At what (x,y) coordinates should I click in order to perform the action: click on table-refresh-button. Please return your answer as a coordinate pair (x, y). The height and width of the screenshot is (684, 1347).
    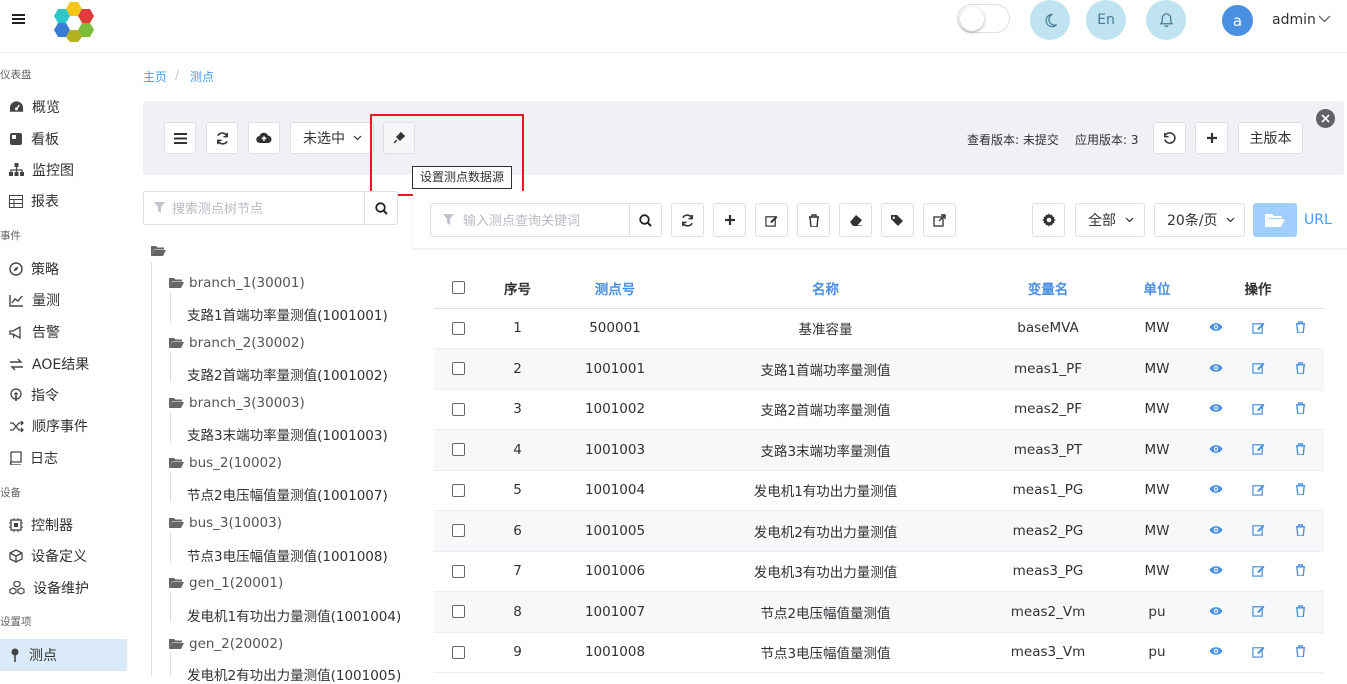
    Looking at the image, I should click on (687, 220).